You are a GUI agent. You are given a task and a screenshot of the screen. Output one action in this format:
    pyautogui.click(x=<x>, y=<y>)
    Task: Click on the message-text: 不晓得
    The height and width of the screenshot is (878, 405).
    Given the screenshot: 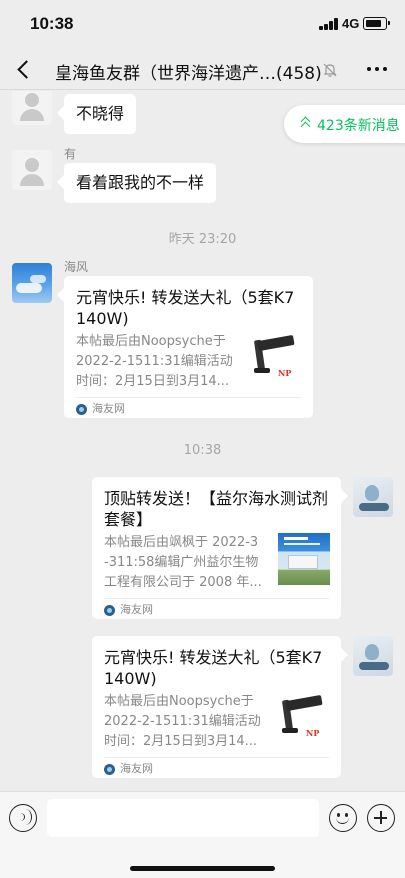 What is the action you would take?
    pyautogui.click(x=100, y=113)
    